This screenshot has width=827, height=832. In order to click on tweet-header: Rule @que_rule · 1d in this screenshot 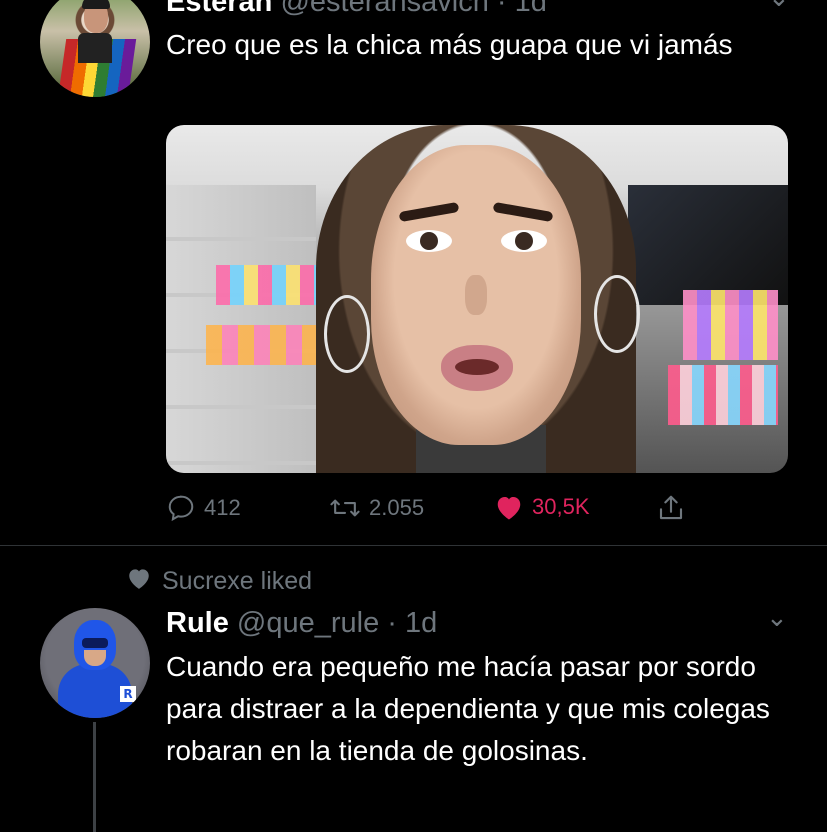, I will do `click(301, 623)`.